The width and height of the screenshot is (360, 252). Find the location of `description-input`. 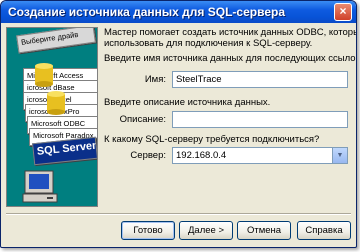

description-input is located at coordinates (260, 119).